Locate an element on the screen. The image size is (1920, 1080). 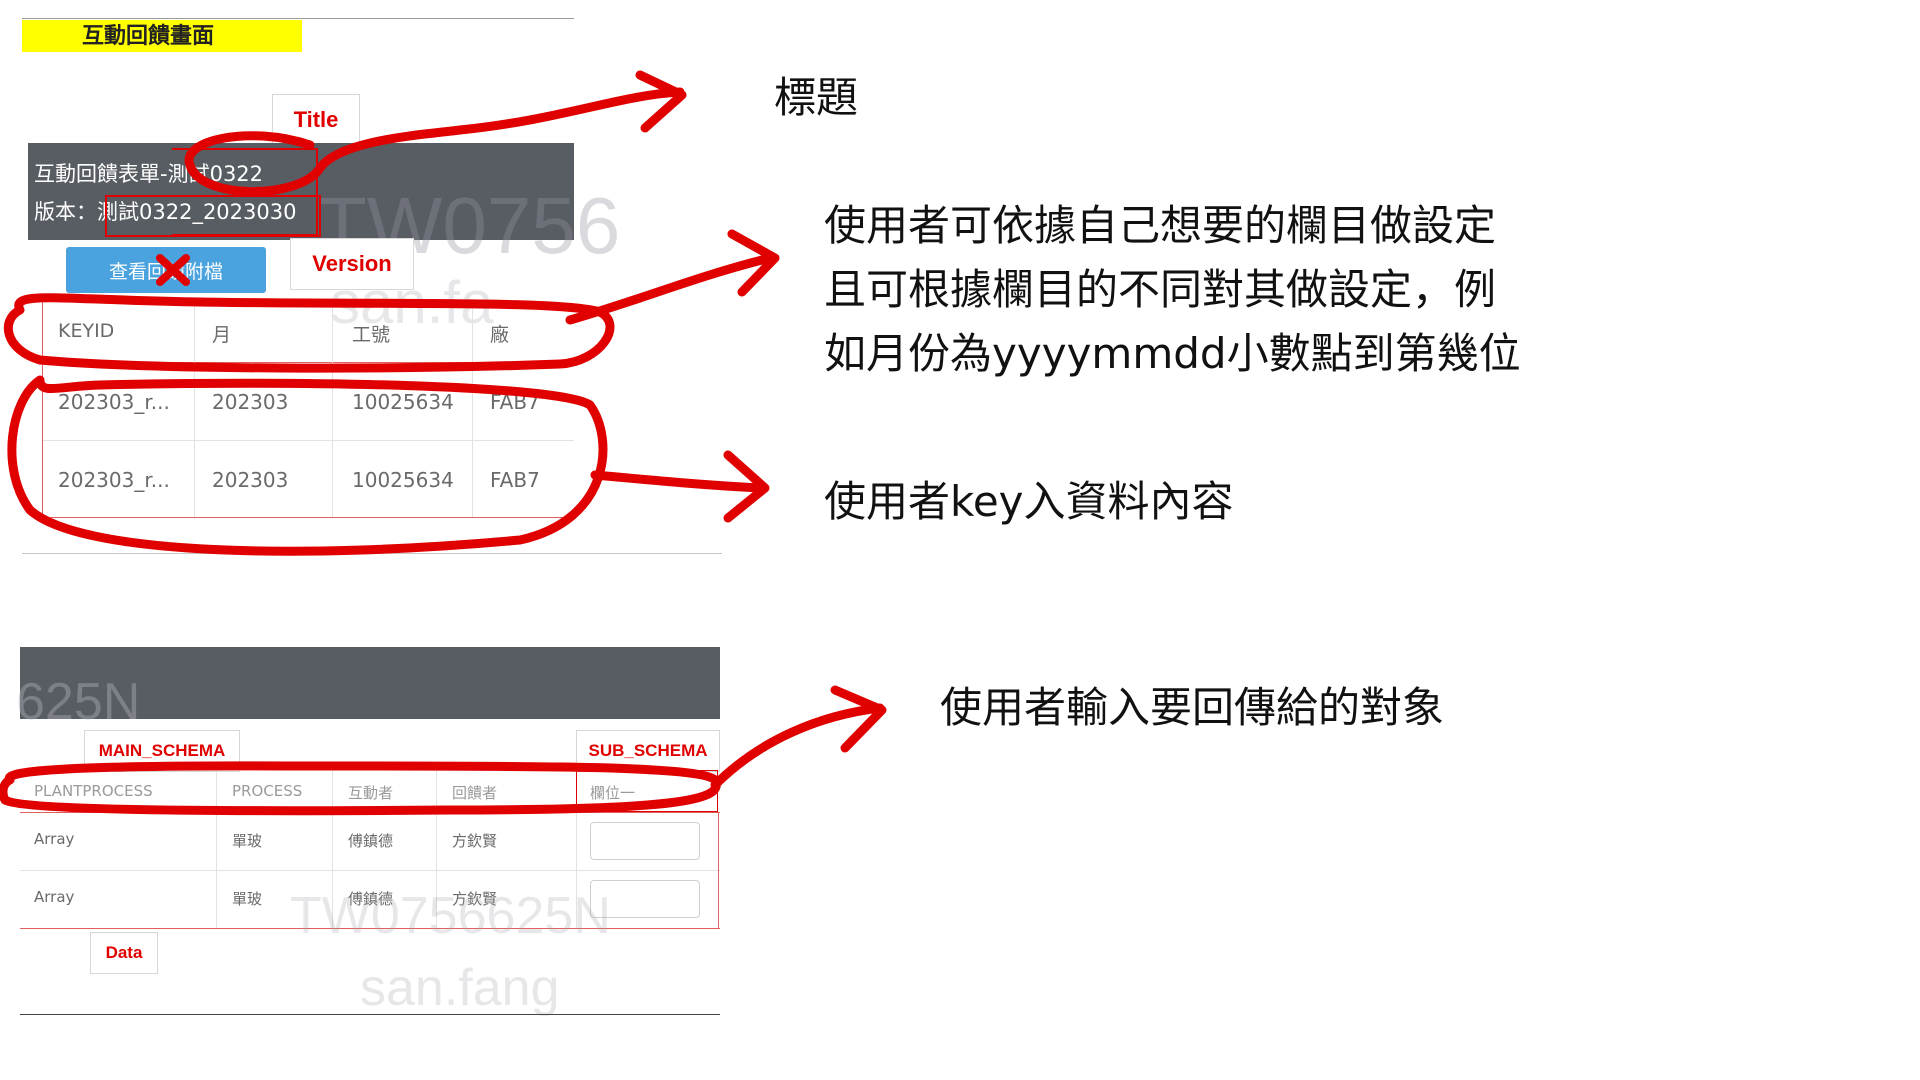
data-arrow is located at coordinates (677, 481).